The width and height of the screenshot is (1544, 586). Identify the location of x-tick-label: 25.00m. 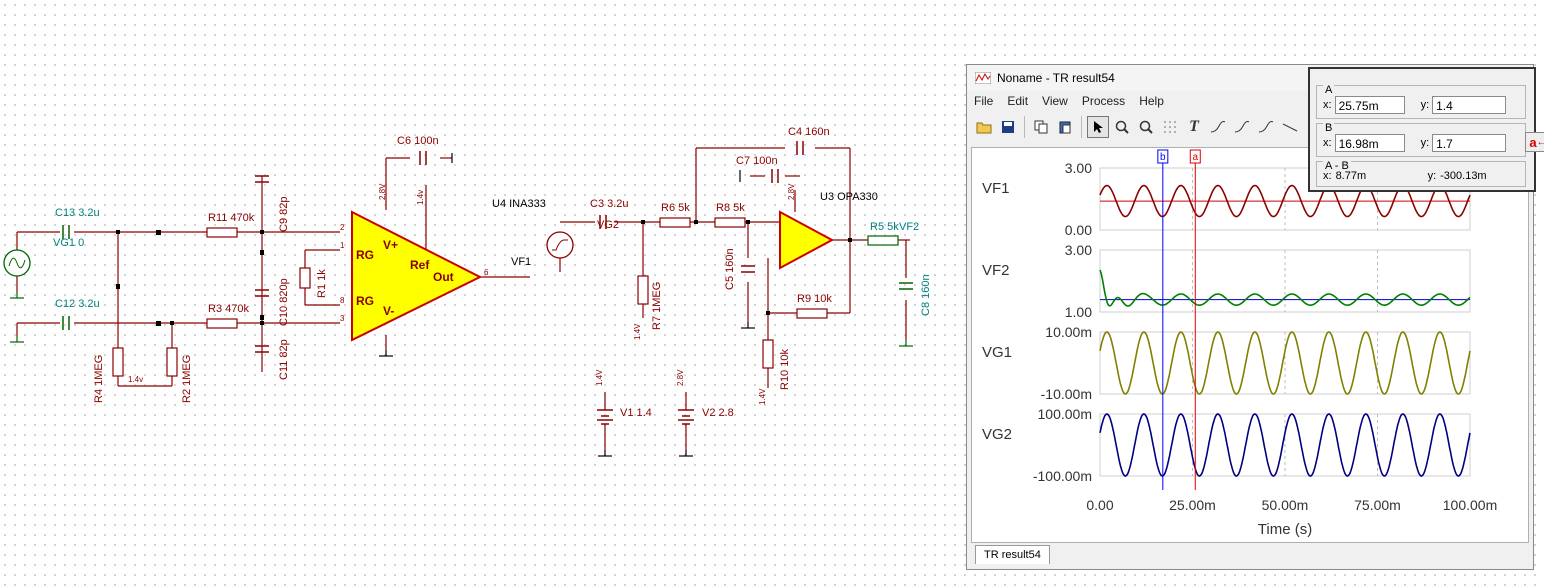
(1192, 505).